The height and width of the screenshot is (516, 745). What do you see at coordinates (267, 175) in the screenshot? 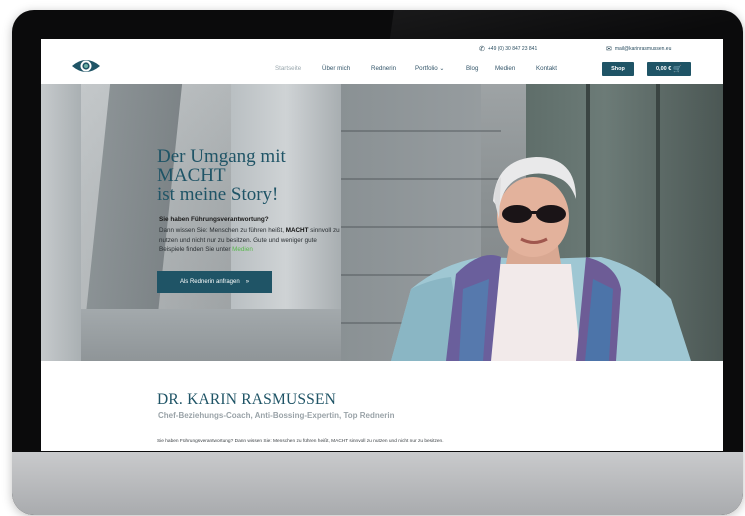
I see `hero-headline: Der Umgang mit MACHT ist meine Story!` at bounding box center [267, 175].